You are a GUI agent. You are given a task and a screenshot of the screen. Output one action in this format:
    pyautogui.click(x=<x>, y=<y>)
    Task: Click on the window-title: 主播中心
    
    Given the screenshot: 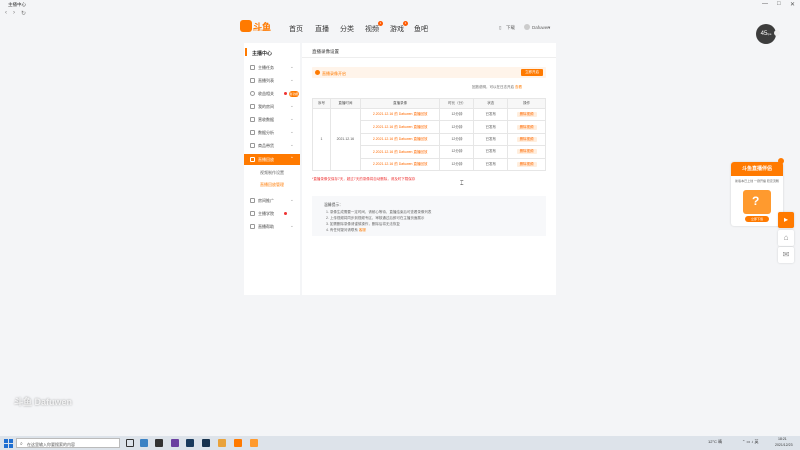 What is the action you would take?
    pyautogui.click(x=17, y=4)
    